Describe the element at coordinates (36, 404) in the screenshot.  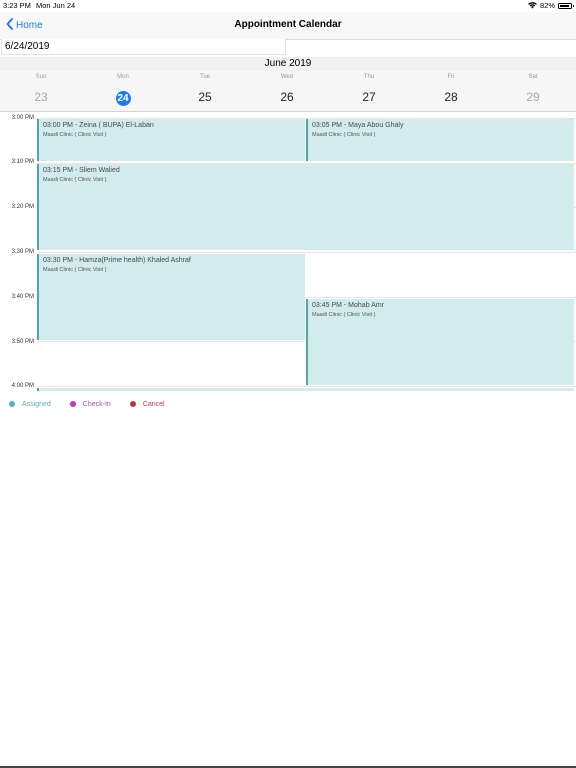
I see `legend-label: Assigned` at that location.